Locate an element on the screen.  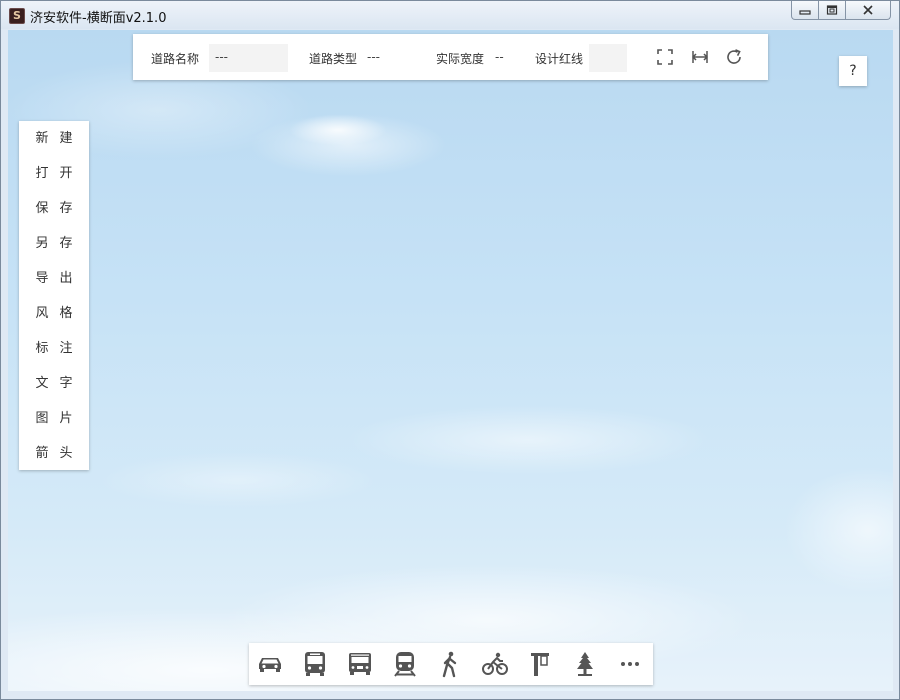
menu-item-image: 图片 is located at coordinates (54, 418).